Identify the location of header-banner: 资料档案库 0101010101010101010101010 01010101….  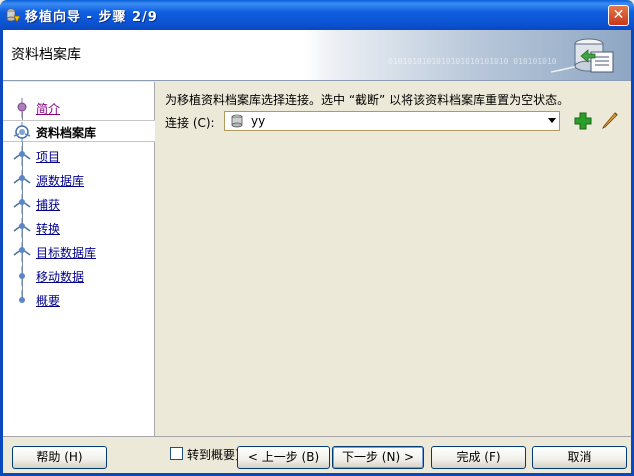
(317, 55).